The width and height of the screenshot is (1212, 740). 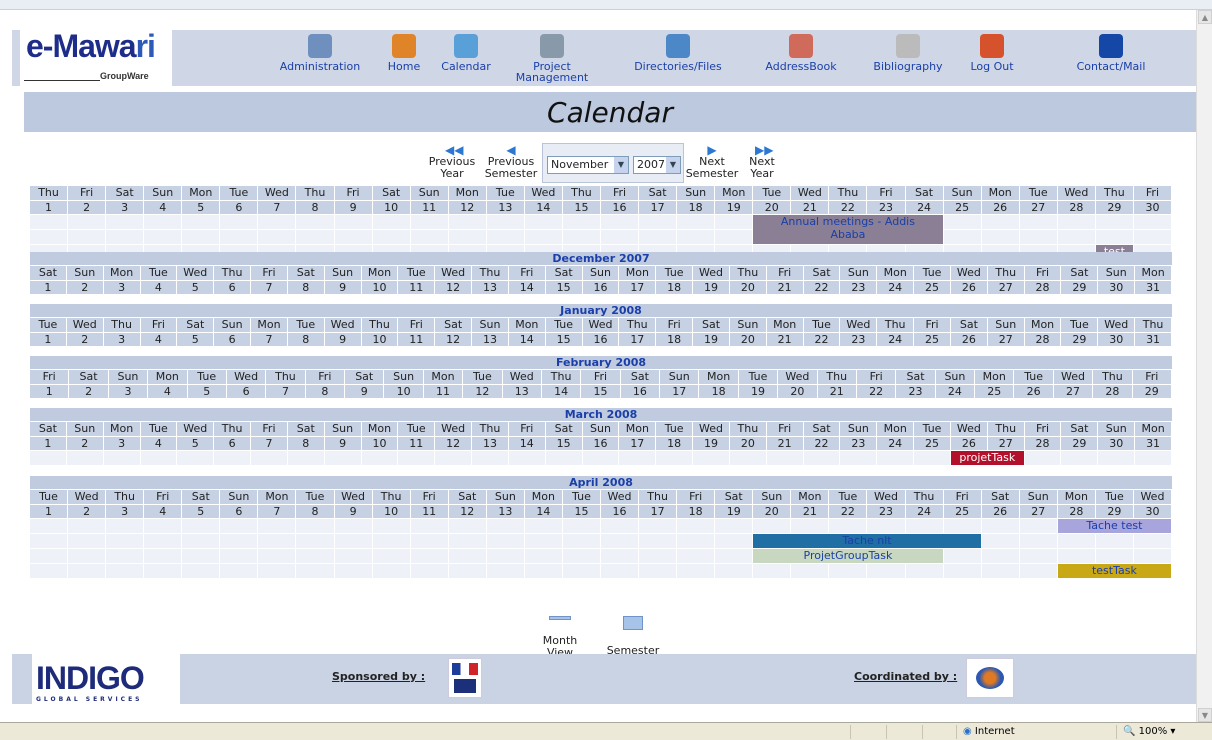 What do you see at coordinates (601, 414) in the screenshot?
I see `month-header: March 2008` at bounding box center [601, 414].